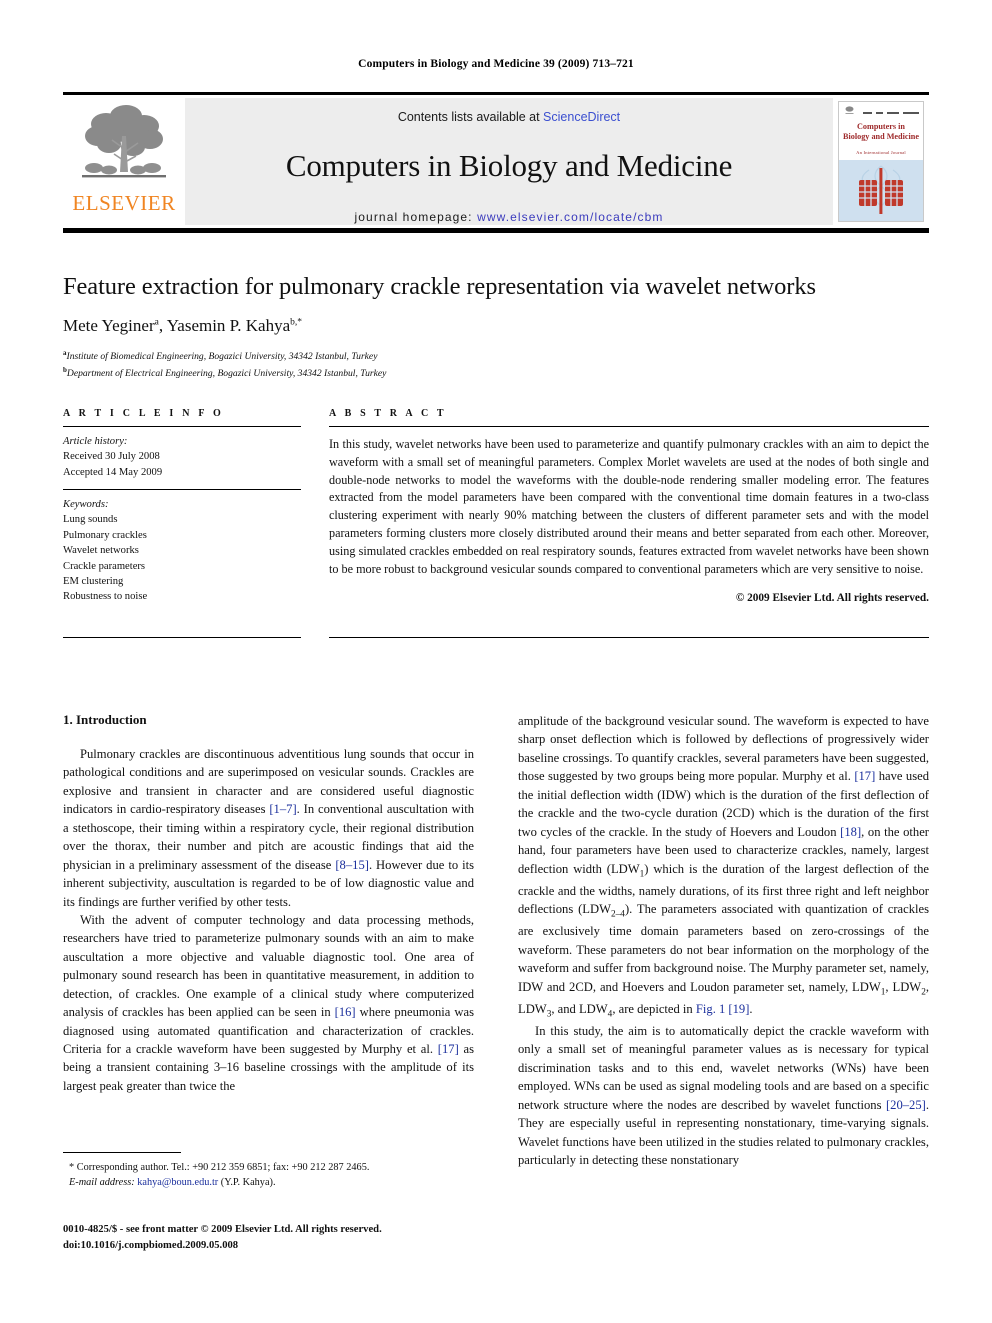 The height and width of the screenshot is (1323, 992). Describe the element at coordinates (247, 1183) in the screenshot. I see `email-suffix: (Y.P. Kahya).` at that location.